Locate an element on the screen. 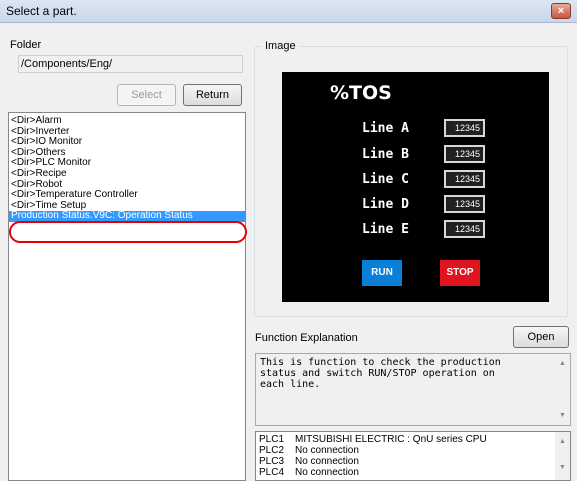 The image size is (577, 481). close-icon: × is located at coordinates (561, 11).